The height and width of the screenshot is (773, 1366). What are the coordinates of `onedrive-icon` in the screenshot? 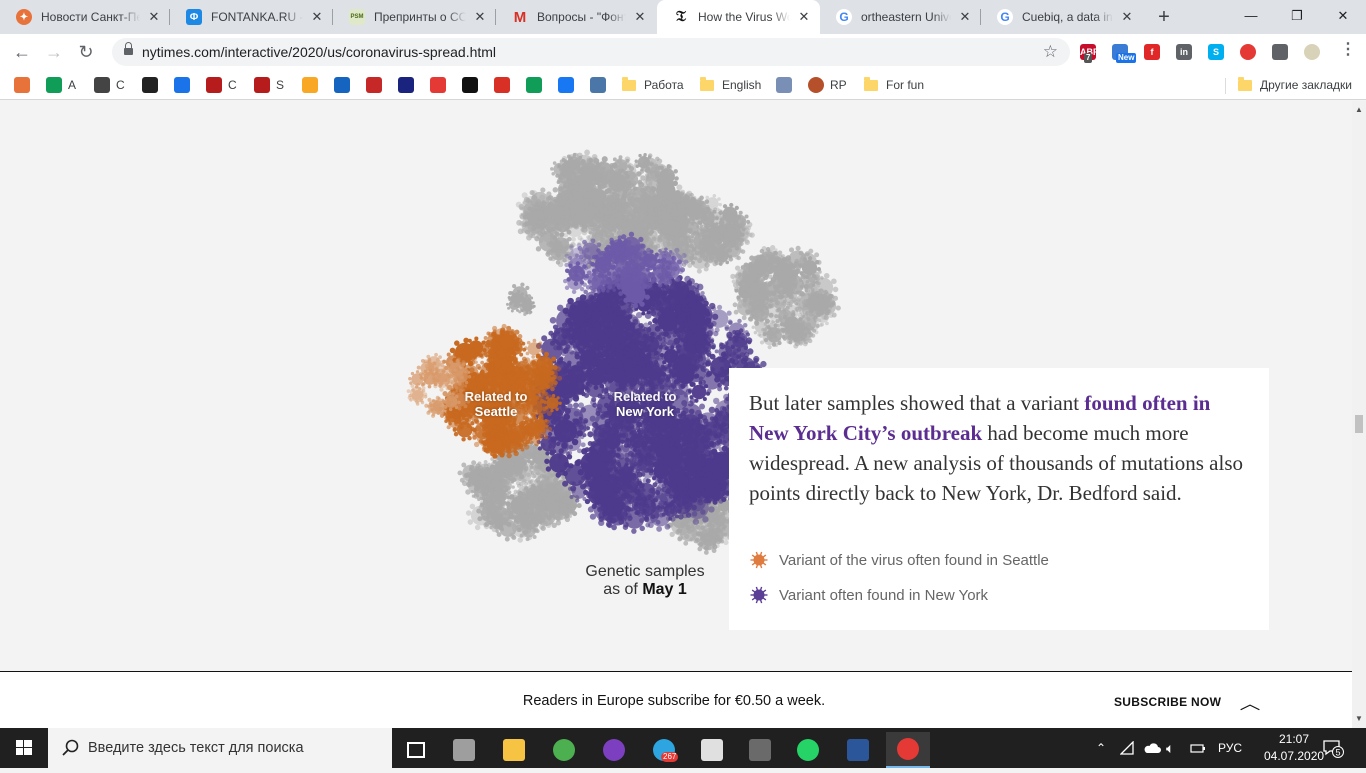 It's located at (1152, 748).